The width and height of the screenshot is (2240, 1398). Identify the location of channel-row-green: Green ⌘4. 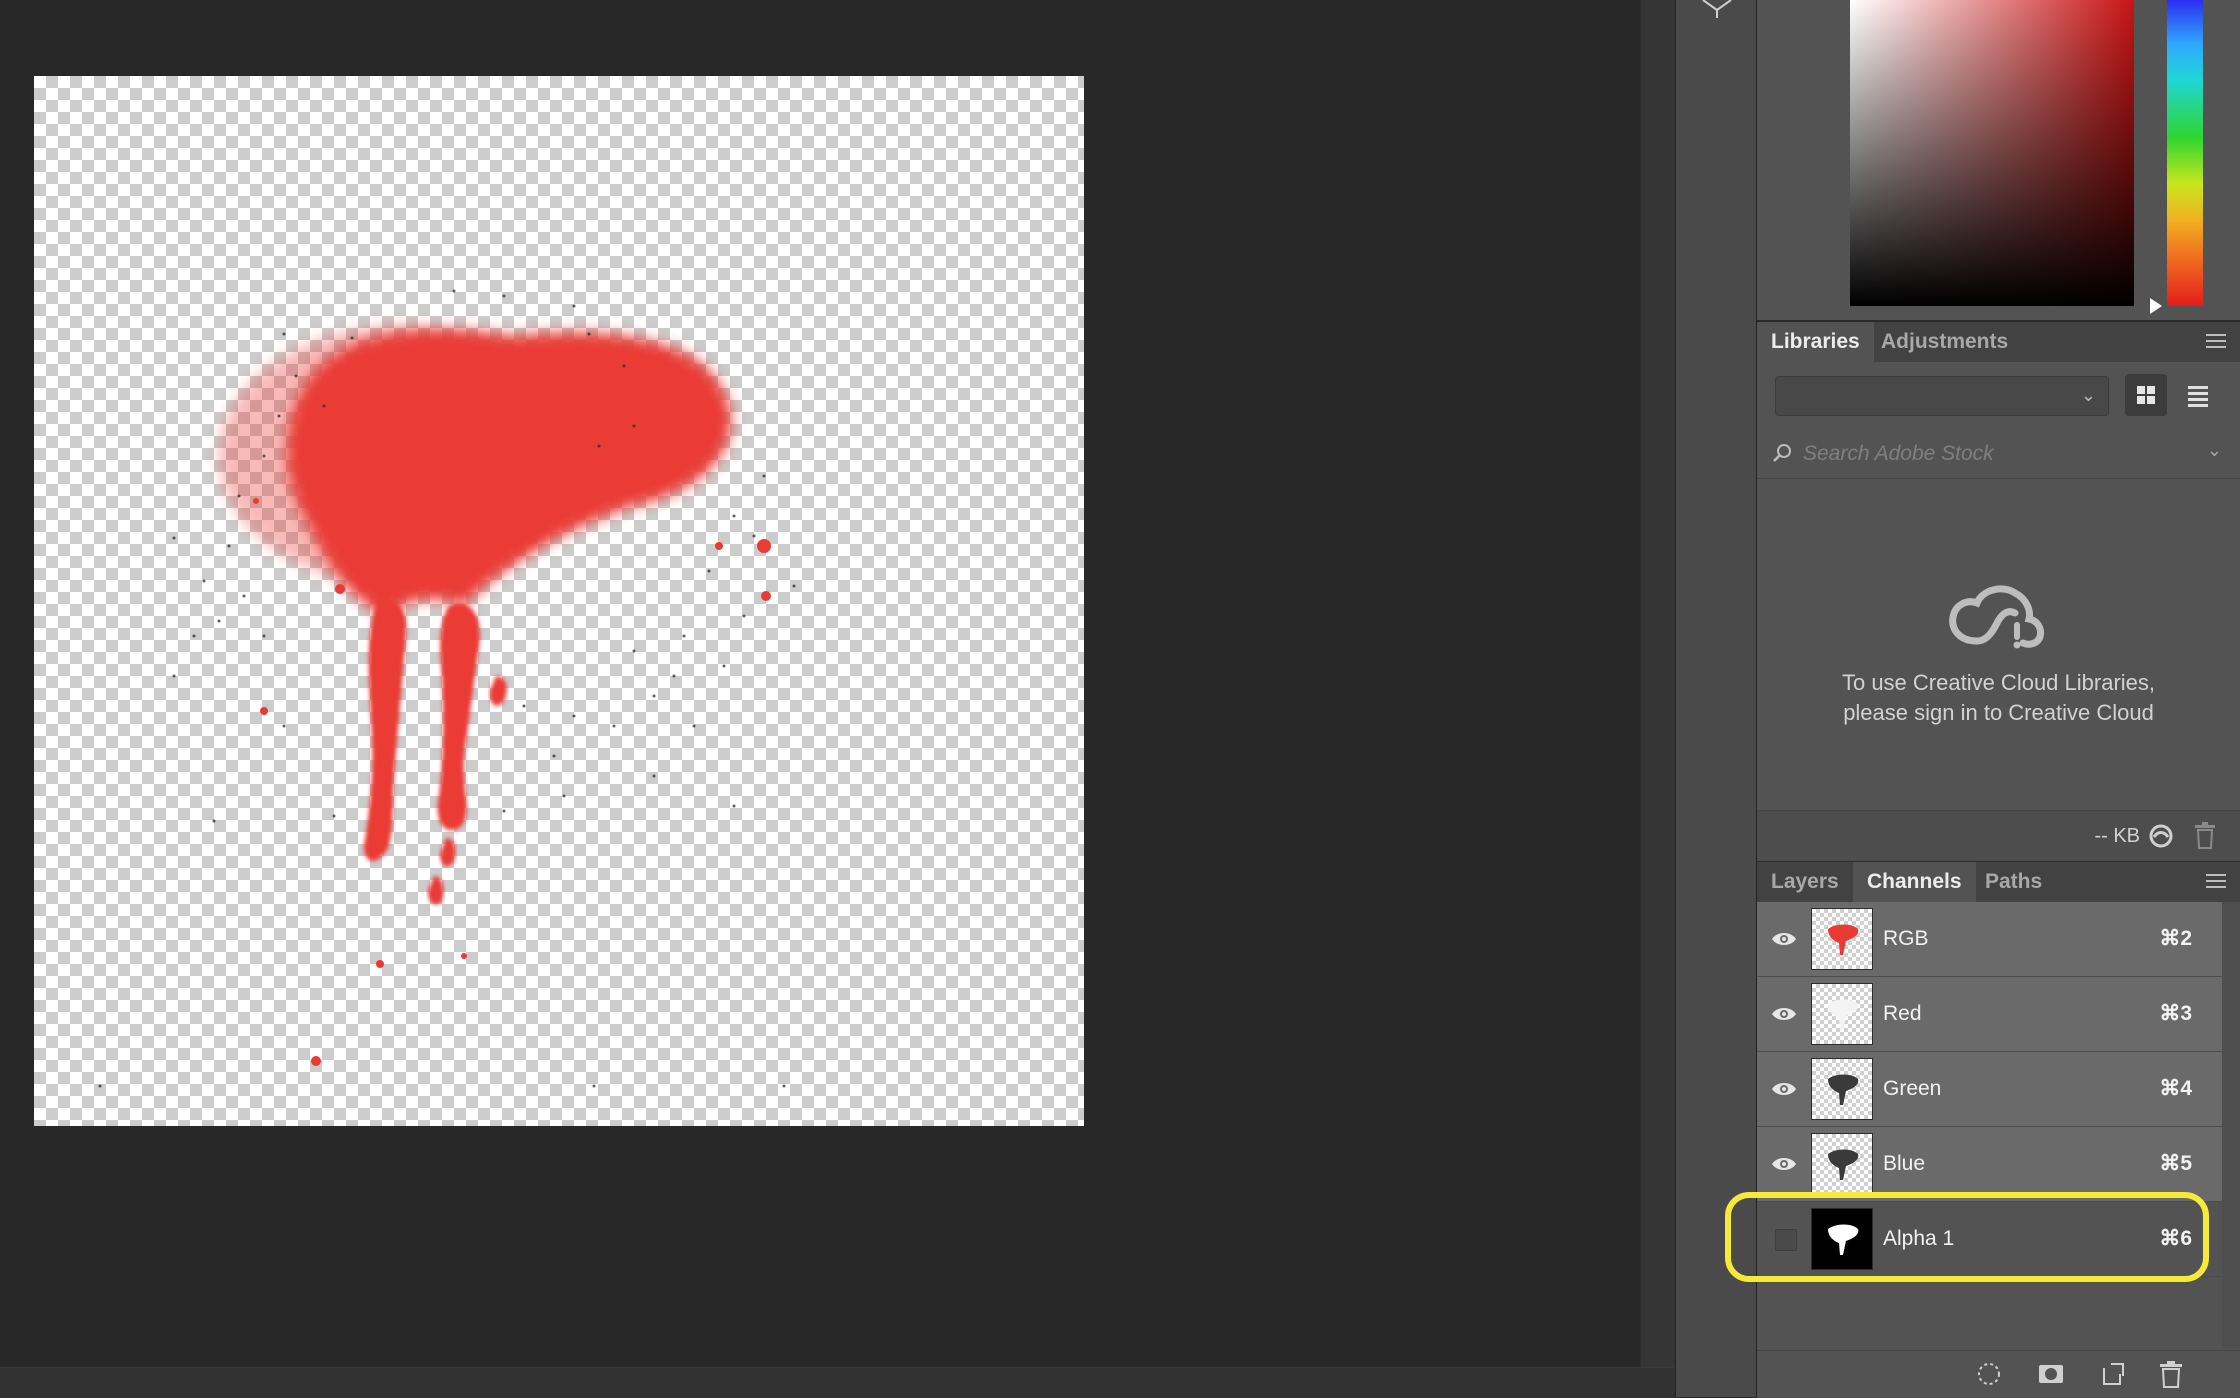
(1998, 1089).